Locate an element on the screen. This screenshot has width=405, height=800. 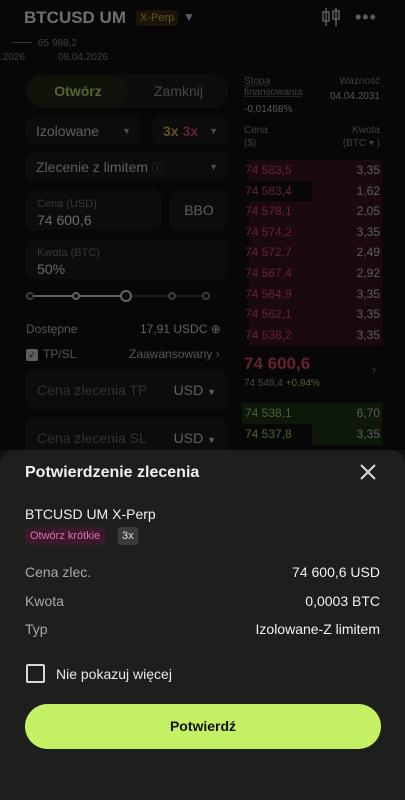
price-line is located at coordinates (22, 42).